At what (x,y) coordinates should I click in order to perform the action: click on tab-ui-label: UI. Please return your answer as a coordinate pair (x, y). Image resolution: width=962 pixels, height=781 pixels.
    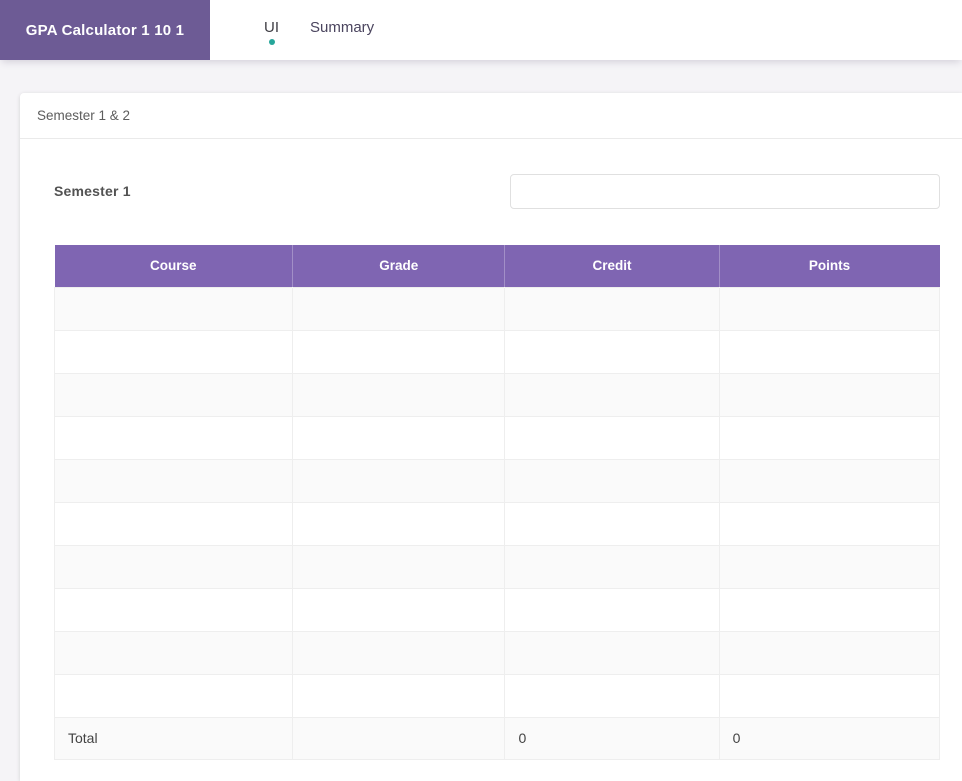
    Looking at the image, I should click on (271, 27).